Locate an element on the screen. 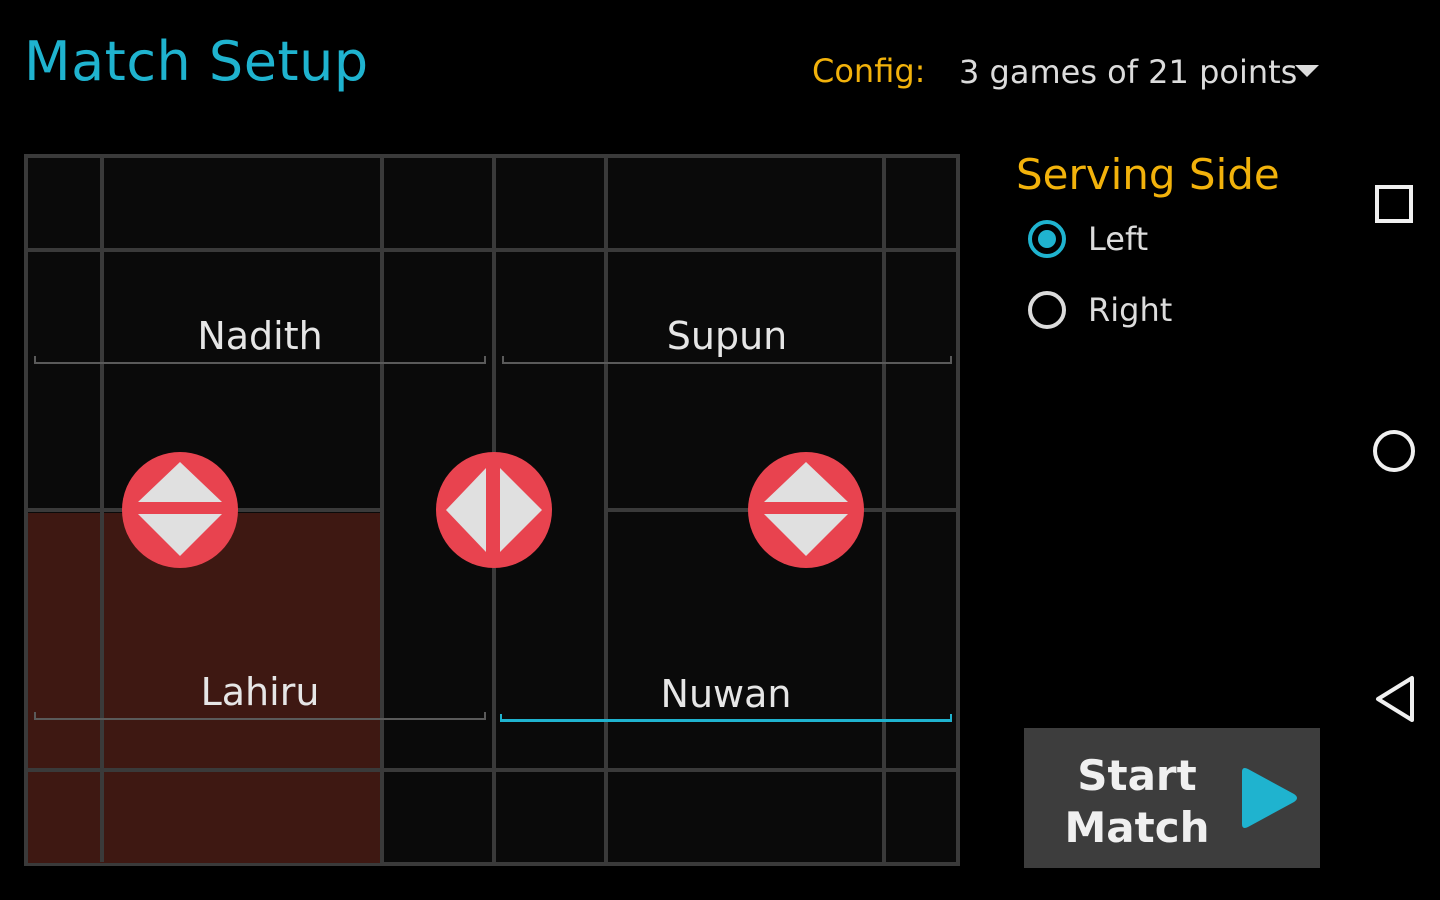 The image size is (1440, 900). swap-left-players-button is located at coordinates (180, 510).